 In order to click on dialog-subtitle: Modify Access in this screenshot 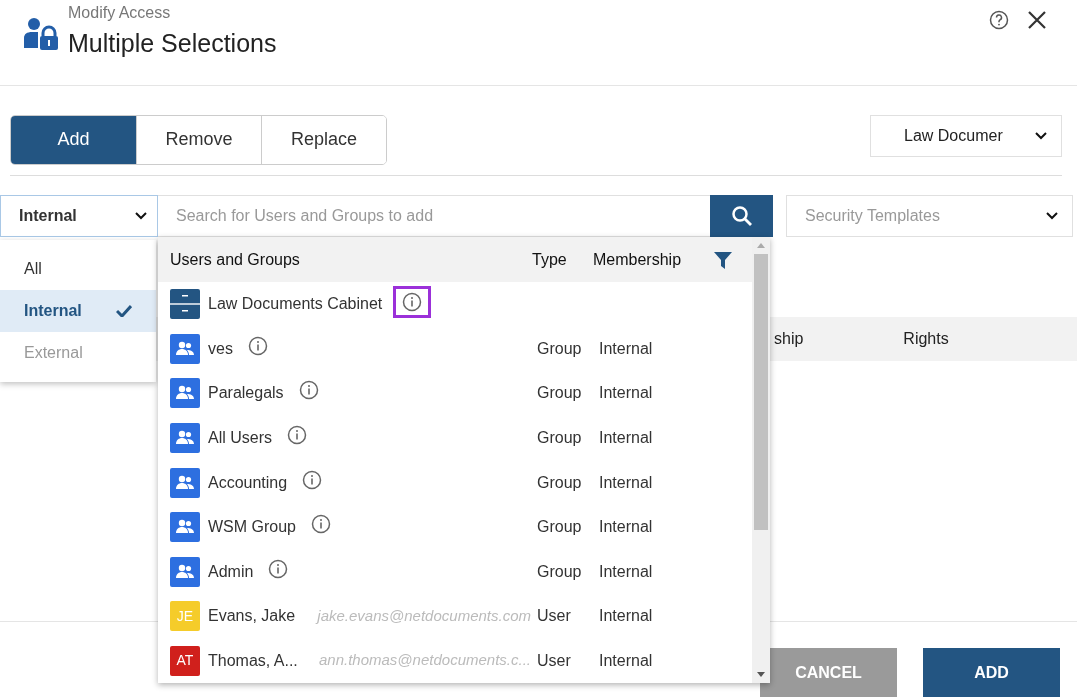, I will do `click(120, 13)`.